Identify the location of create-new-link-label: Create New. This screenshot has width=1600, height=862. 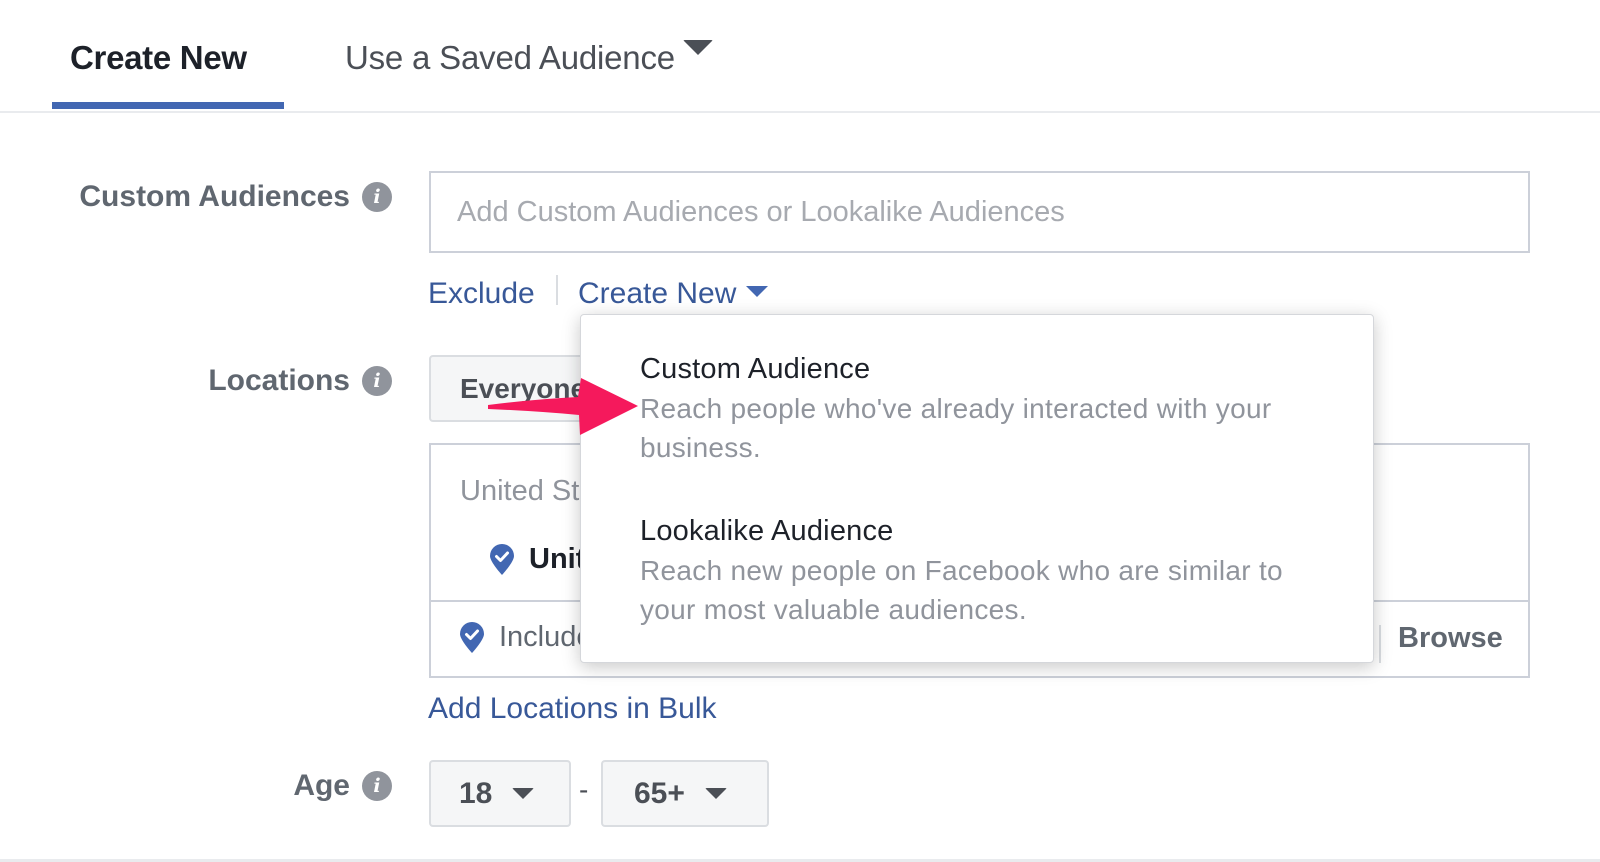
(657, 293).